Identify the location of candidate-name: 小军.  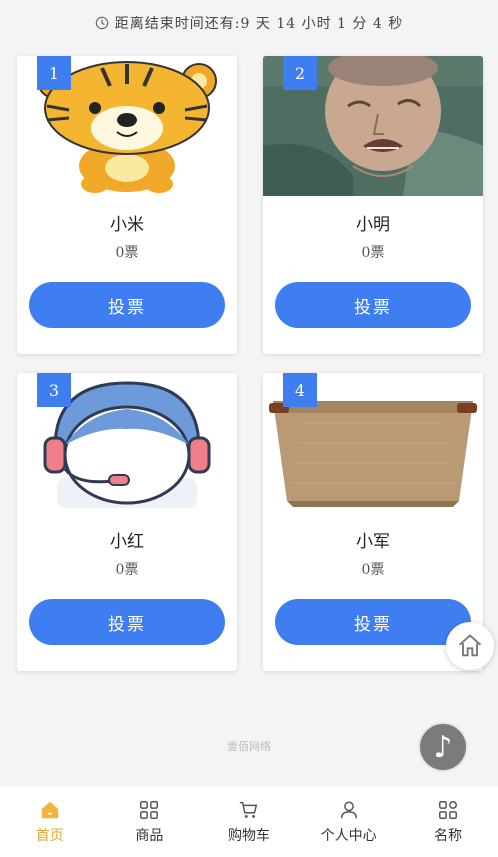
(373, 542).